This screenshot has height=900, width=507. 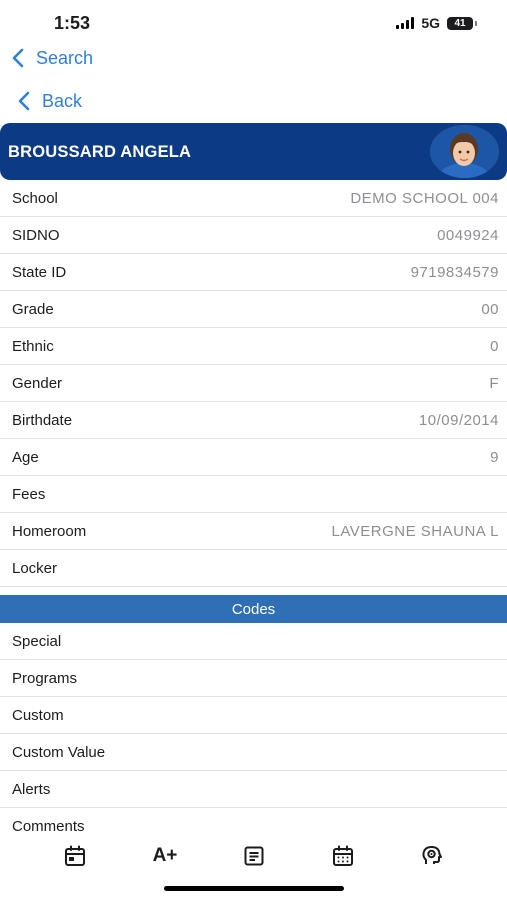 I want to click on status-time: 1:53, so click(x=72, y=23).